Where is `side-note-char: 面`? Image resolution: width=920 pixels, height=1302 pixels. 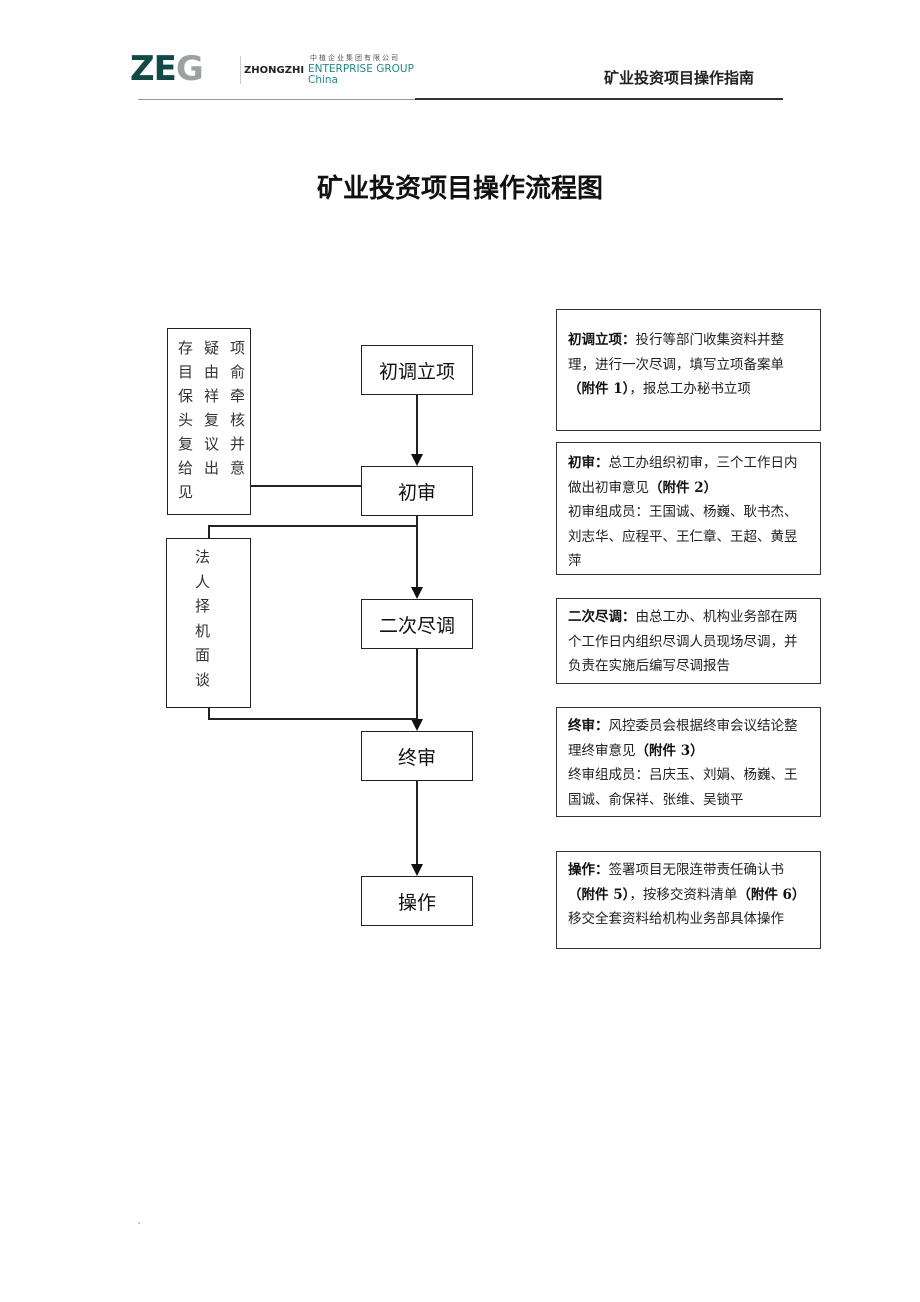 side-note-char: 面 is located at coordinates (203, 655).